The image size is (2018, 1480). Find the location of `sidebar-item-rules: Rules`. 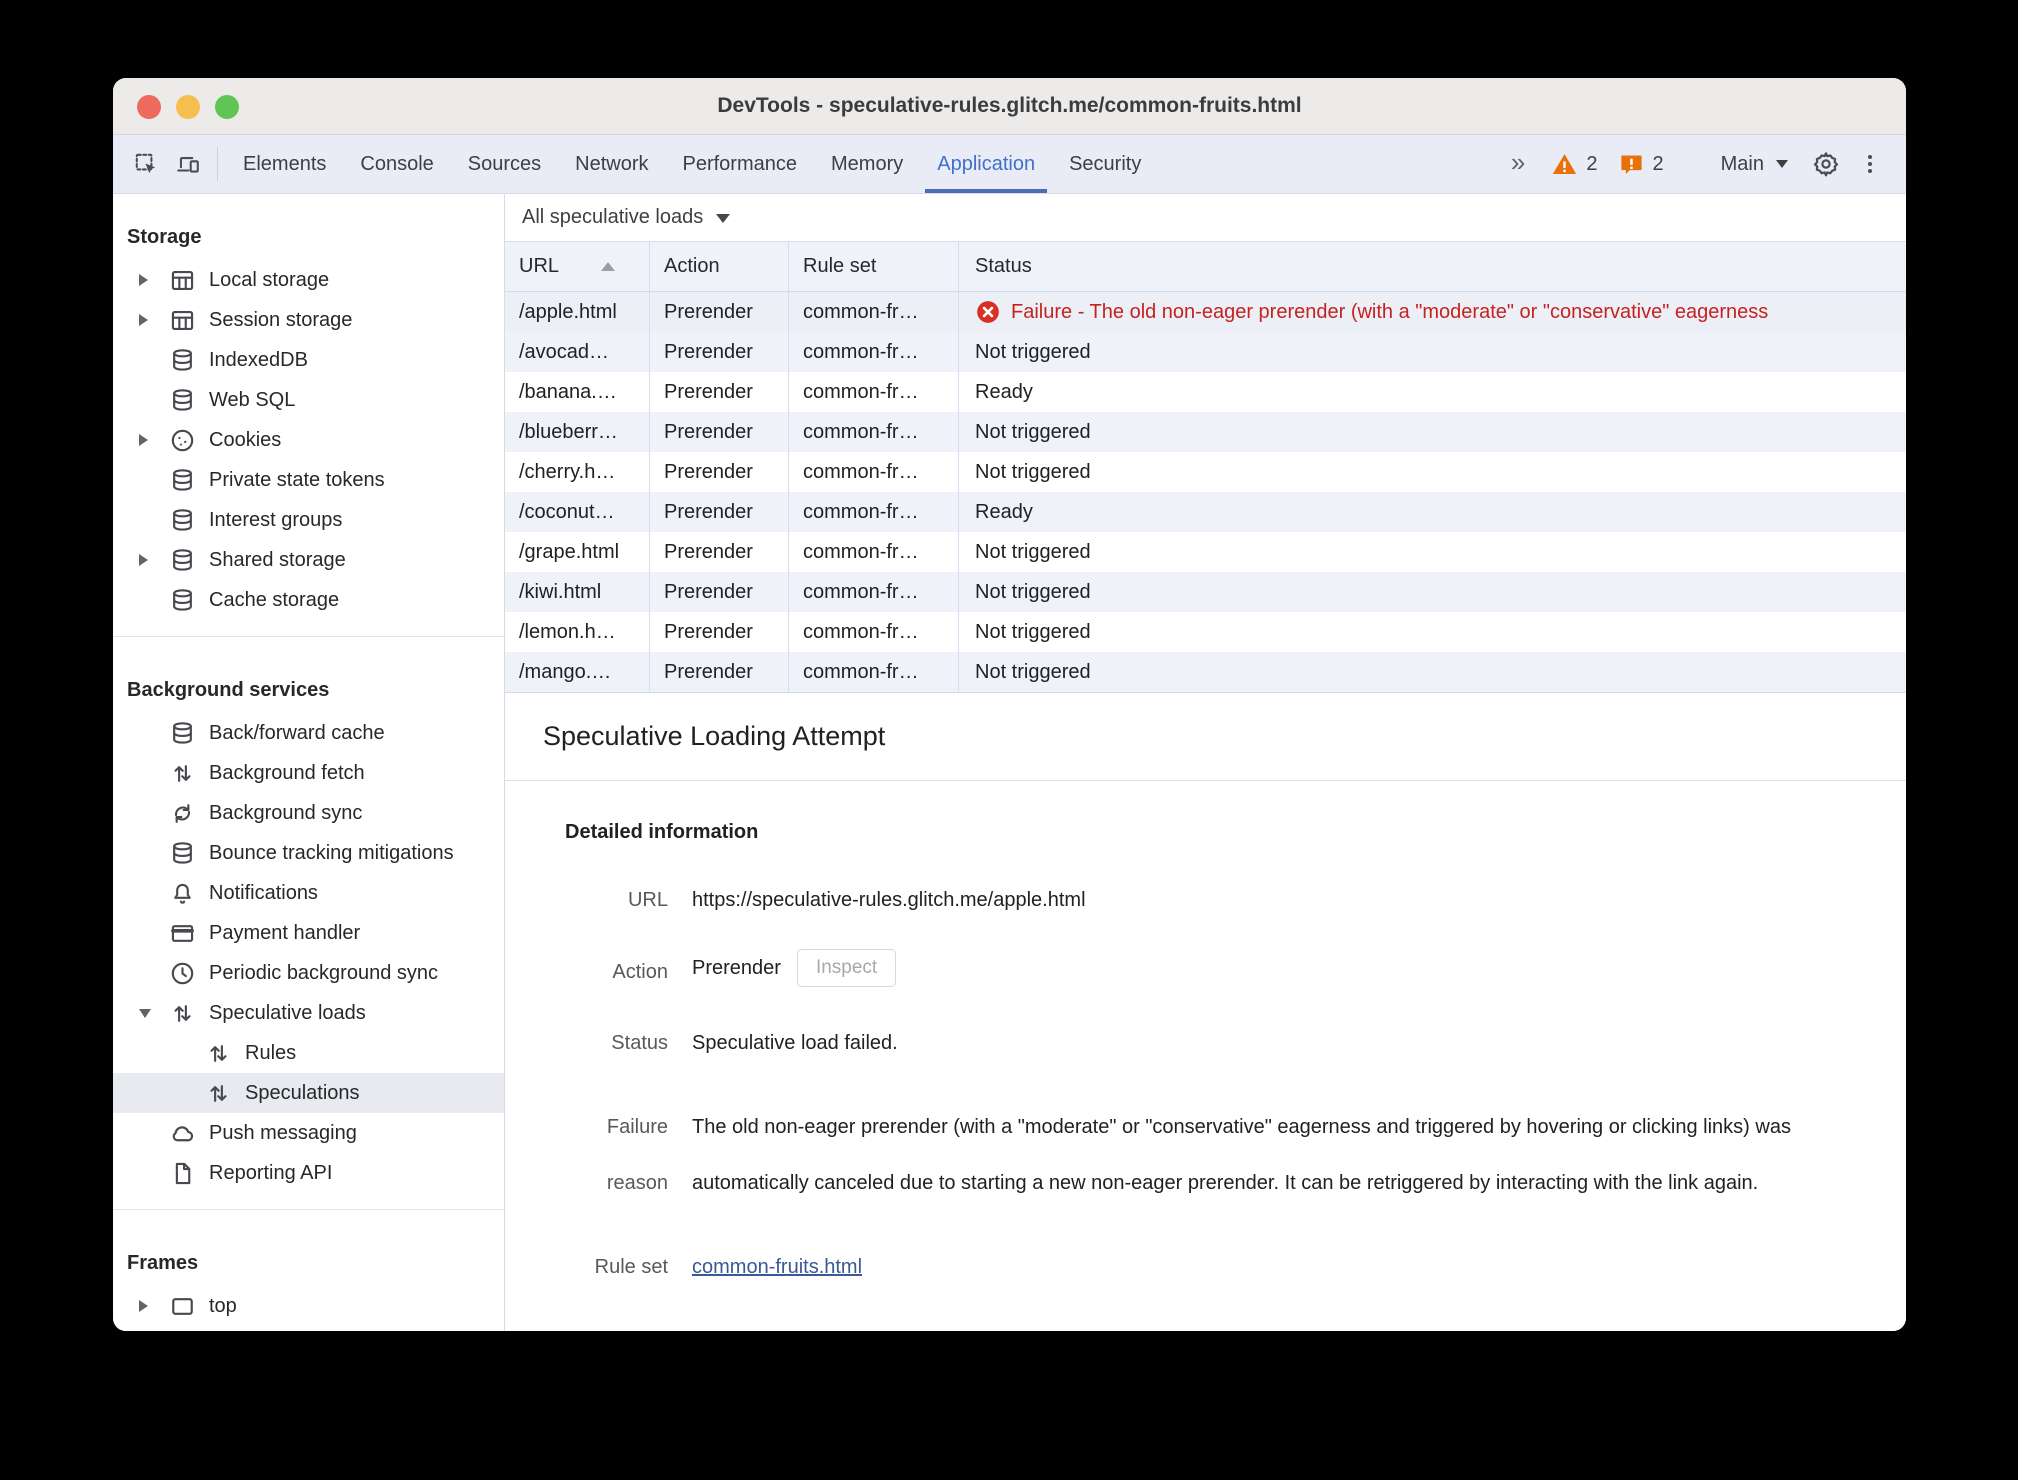

sidebar-item-rules: Rules is located at coordinates (308, 1053).